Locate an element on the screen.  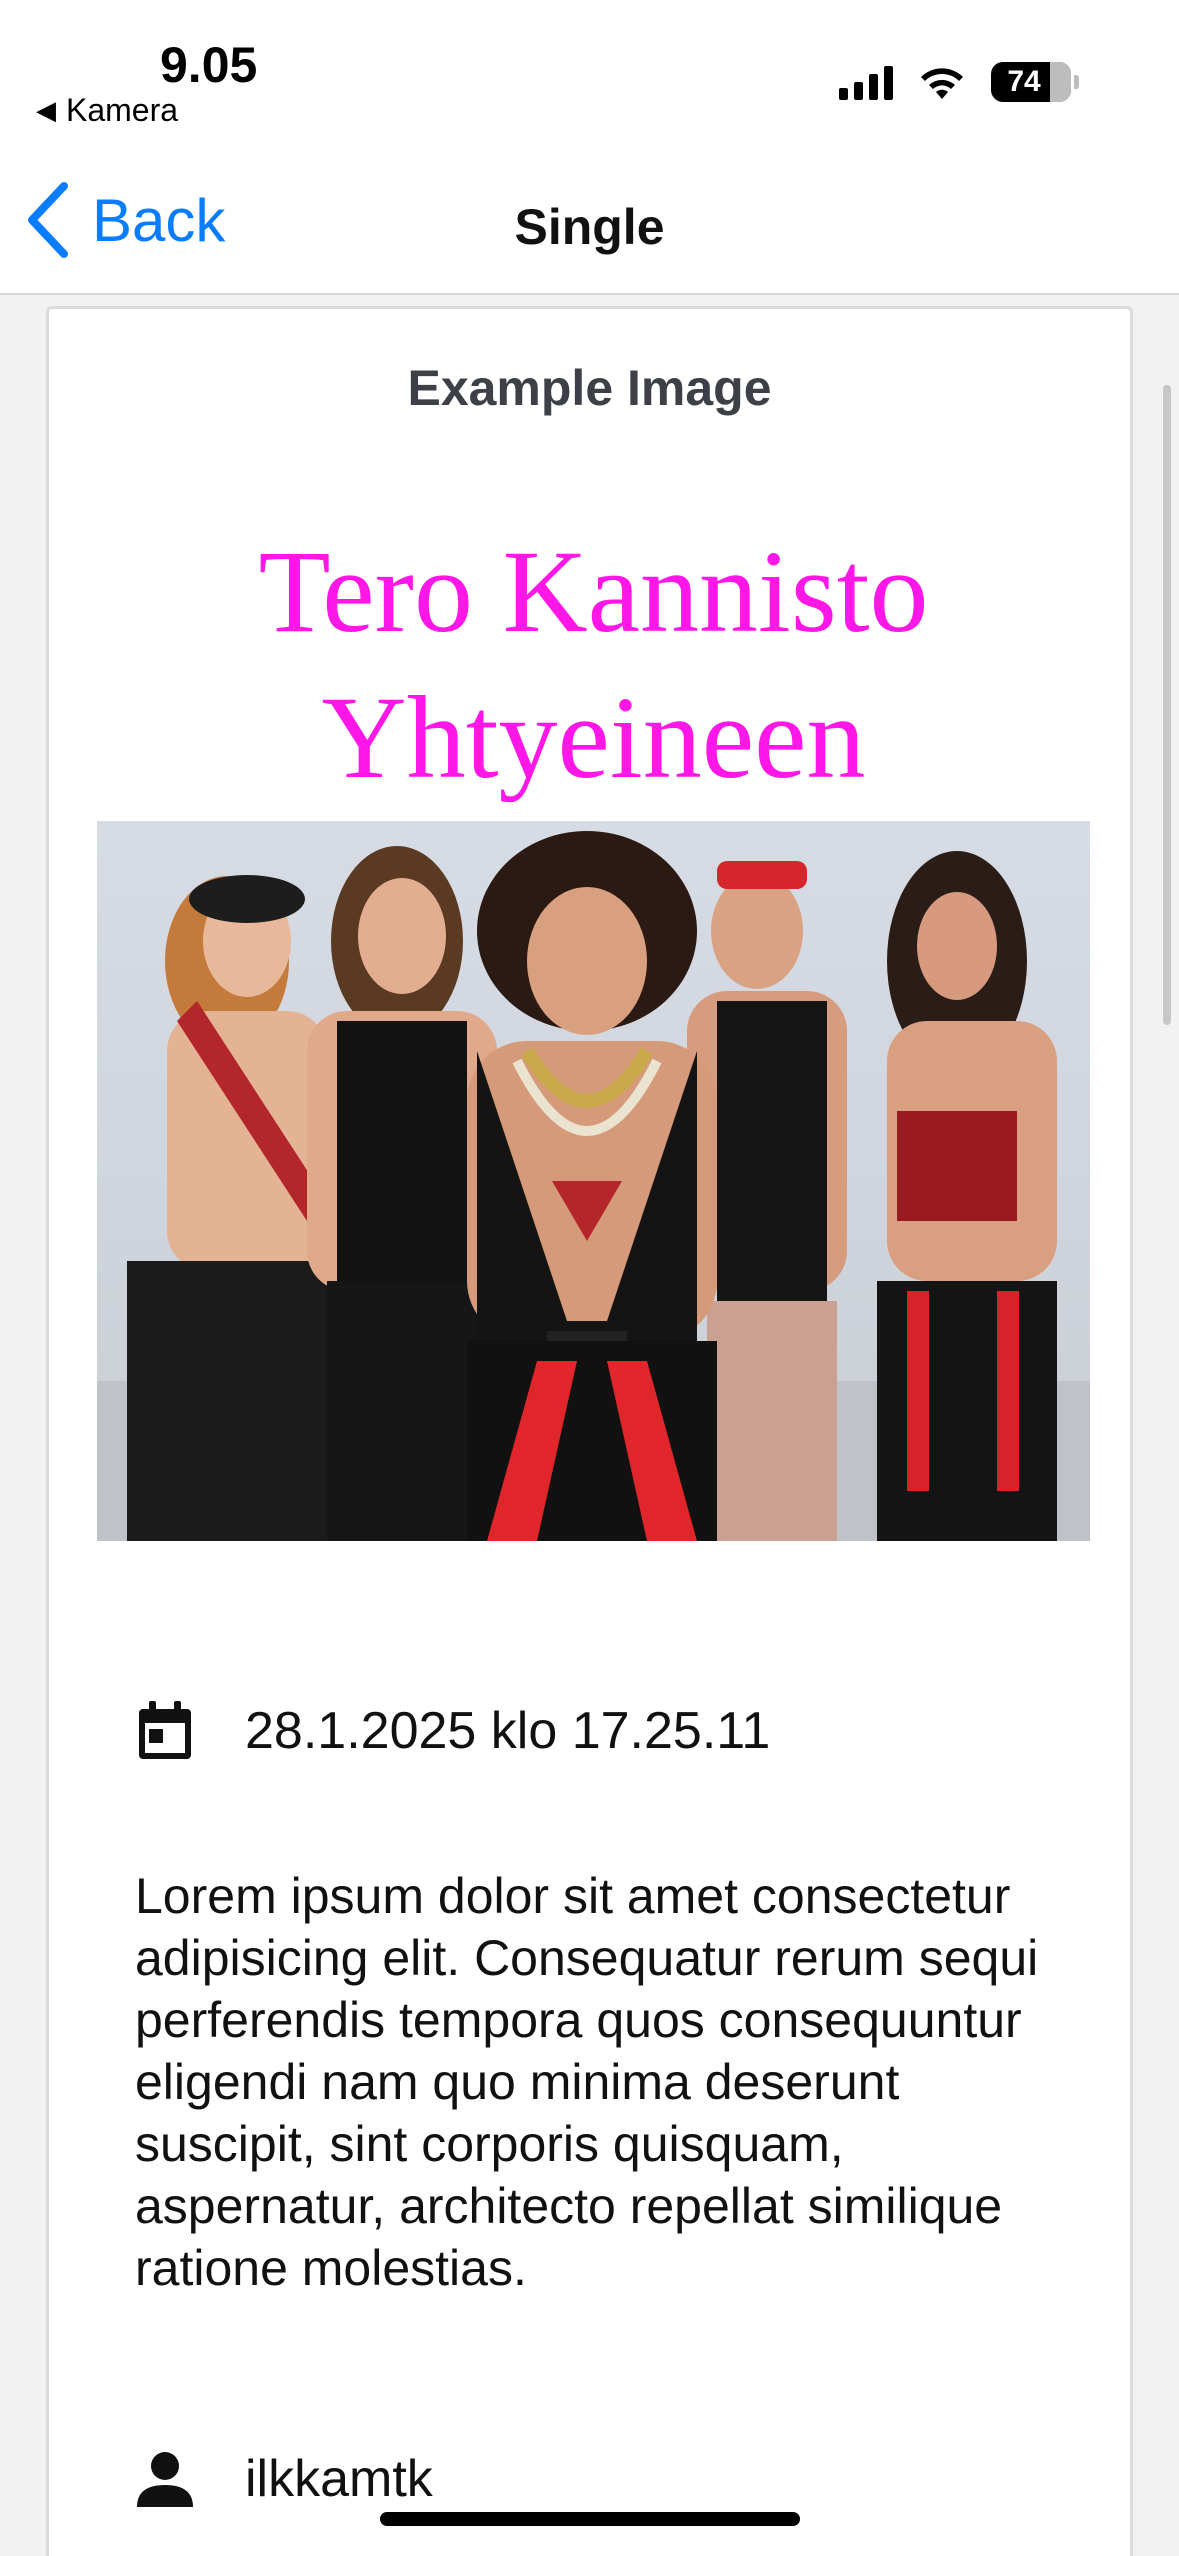
page-title: Single is located at coordinates (589, 227).